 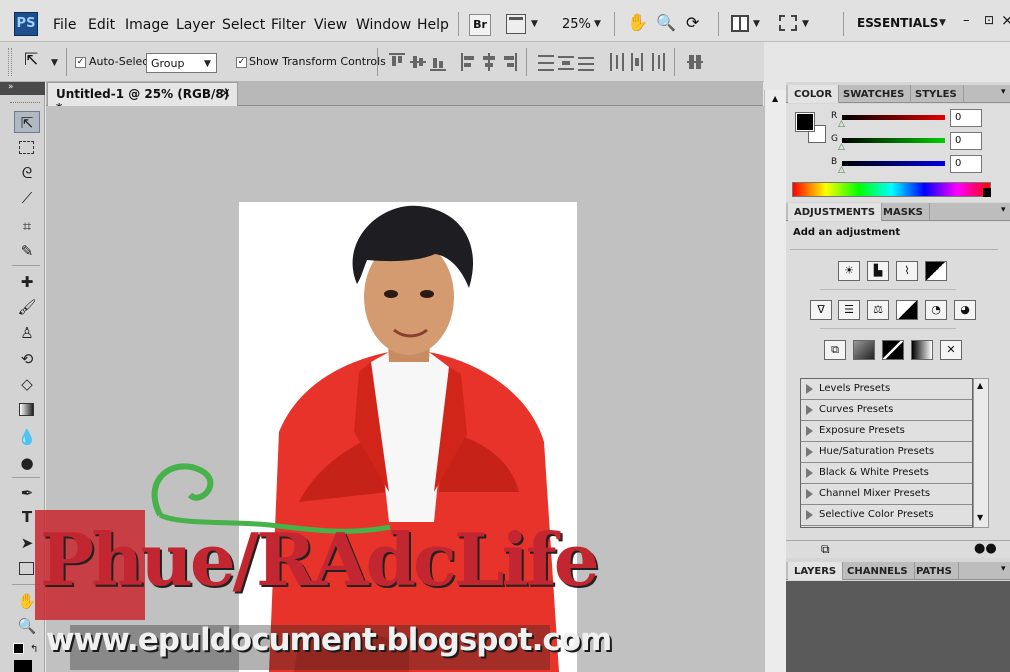 I want to click on tab-swatches: SWATCHES, so click(x=874, y=94).